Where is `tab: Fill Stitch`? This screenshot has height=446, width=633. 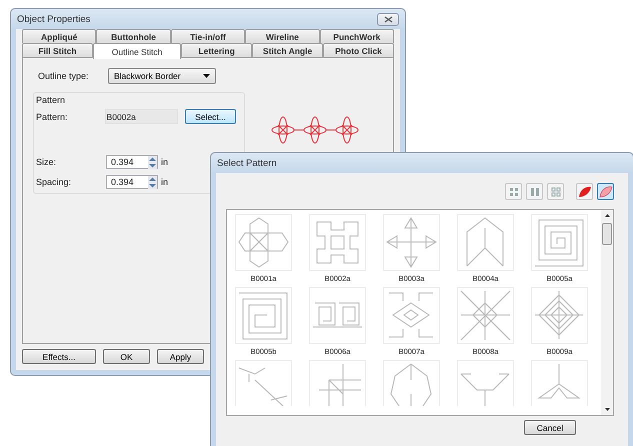 tab: Fill Stitch is located at coordinates (57, 50).